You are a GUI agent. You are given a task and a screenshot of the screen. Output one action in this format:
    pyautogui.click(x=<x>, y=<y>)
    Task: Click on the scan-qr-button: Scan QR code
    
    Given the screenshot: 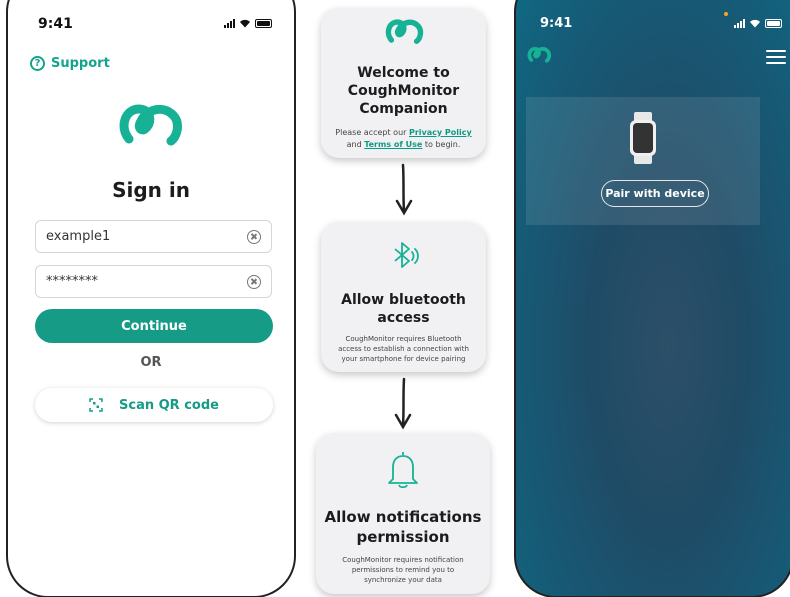 What is the action you would take?
    pyautogui.click(x=154, y=405)
    